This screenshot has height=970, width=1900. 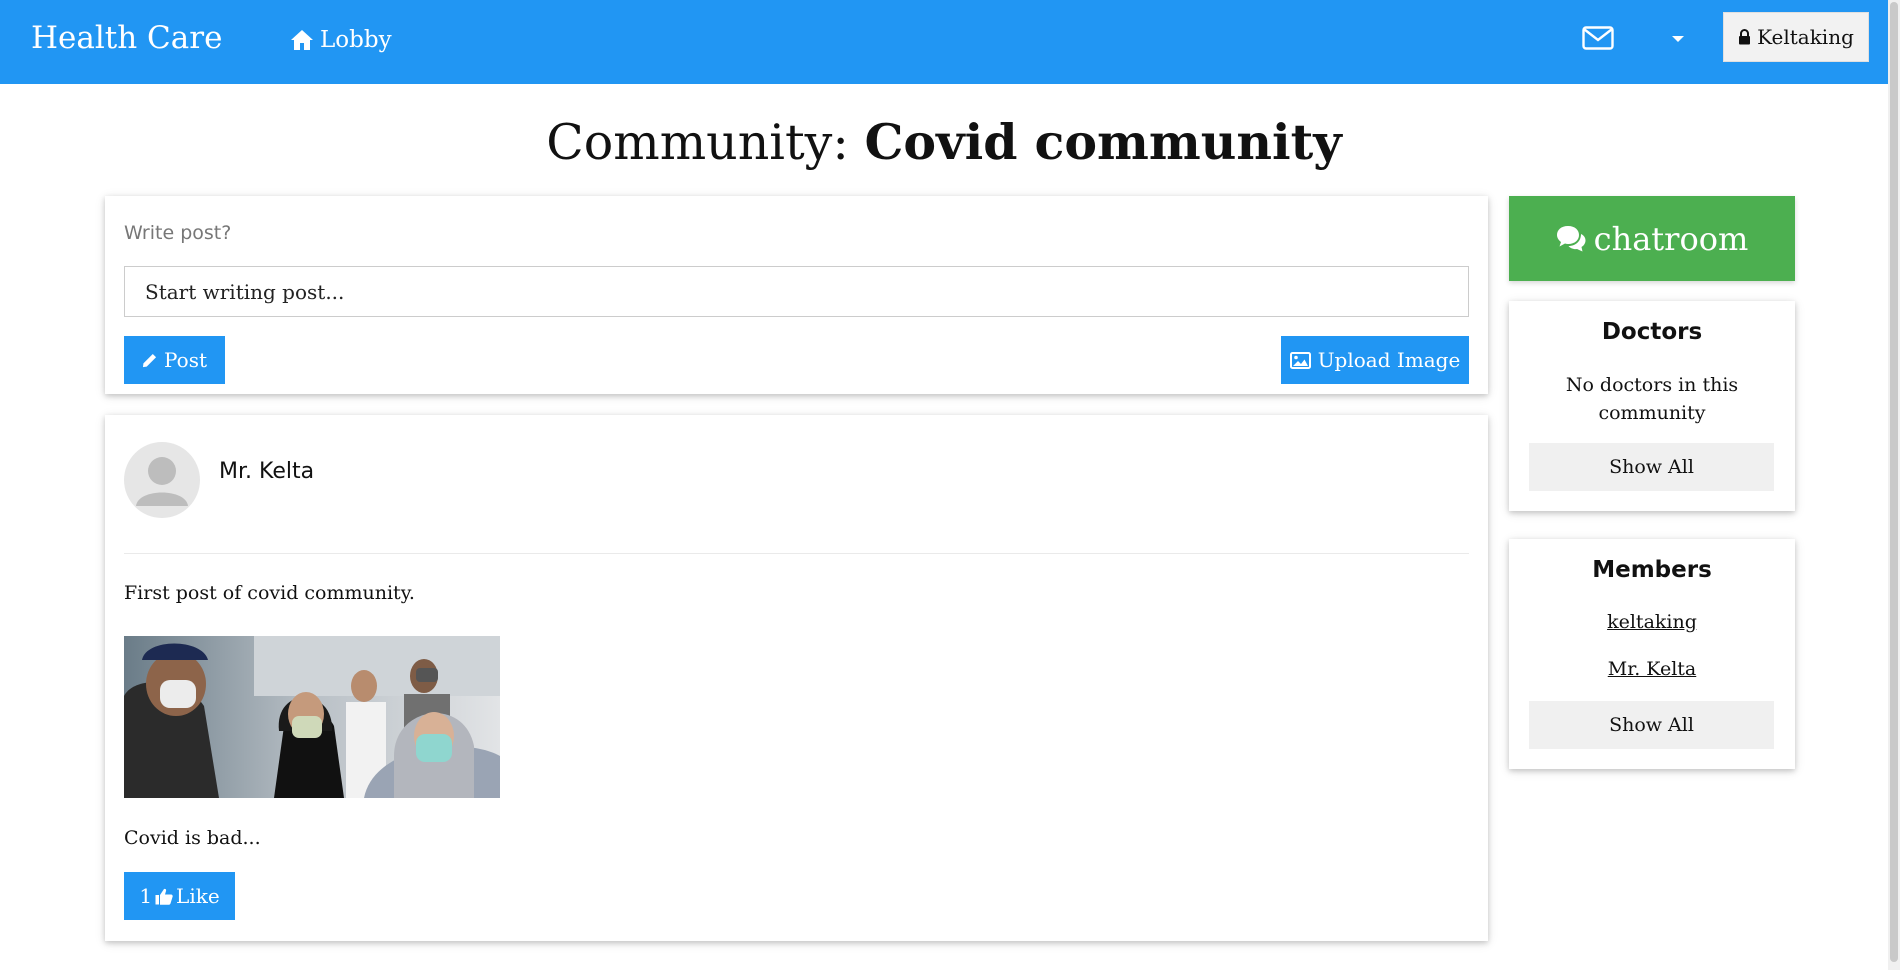 I want to click on member-link: Mr. Kelta, so click(x=1652, y=669).